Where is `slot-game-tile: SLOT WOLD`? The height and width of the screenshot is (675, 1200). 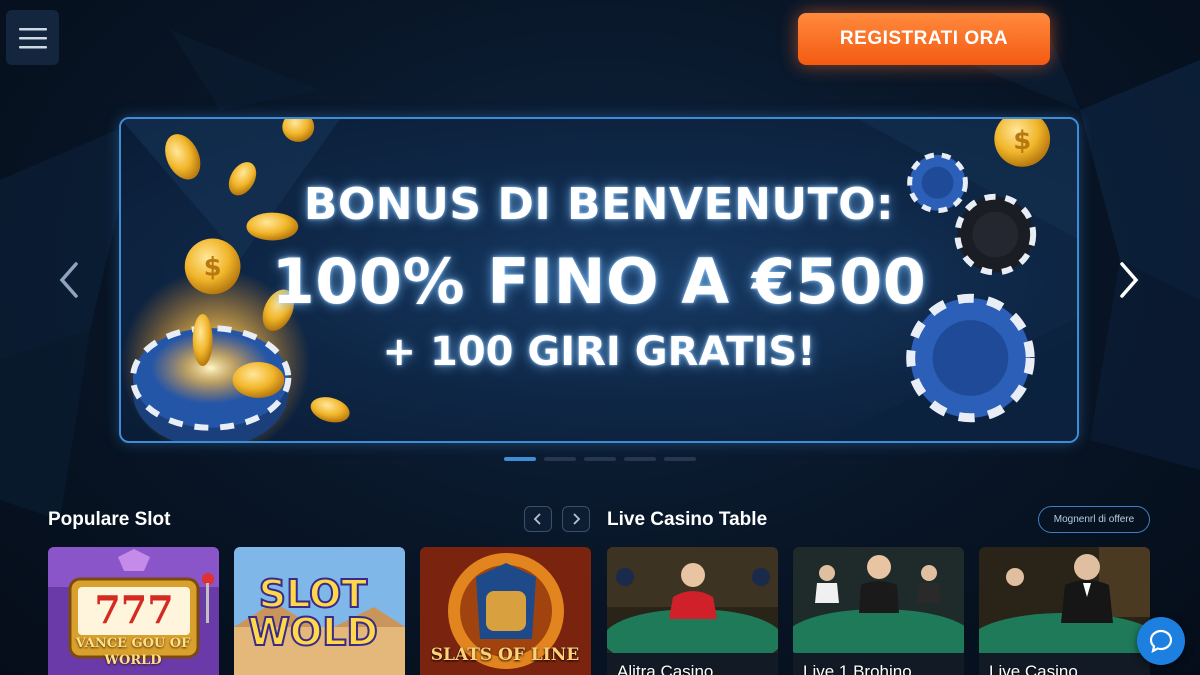
slot-game-tile: SLOT WOLD is located at coordinates (319, 611).